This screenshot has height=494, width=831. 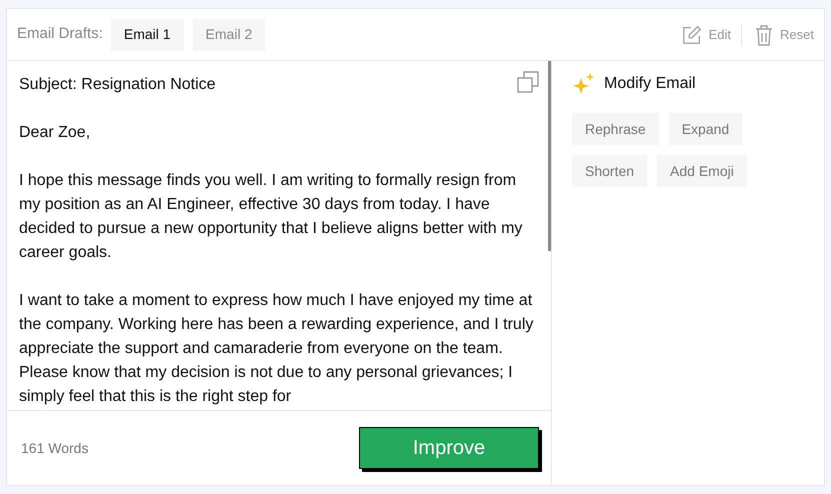 I want to click on edit-icon, so click(x=691, y=35).